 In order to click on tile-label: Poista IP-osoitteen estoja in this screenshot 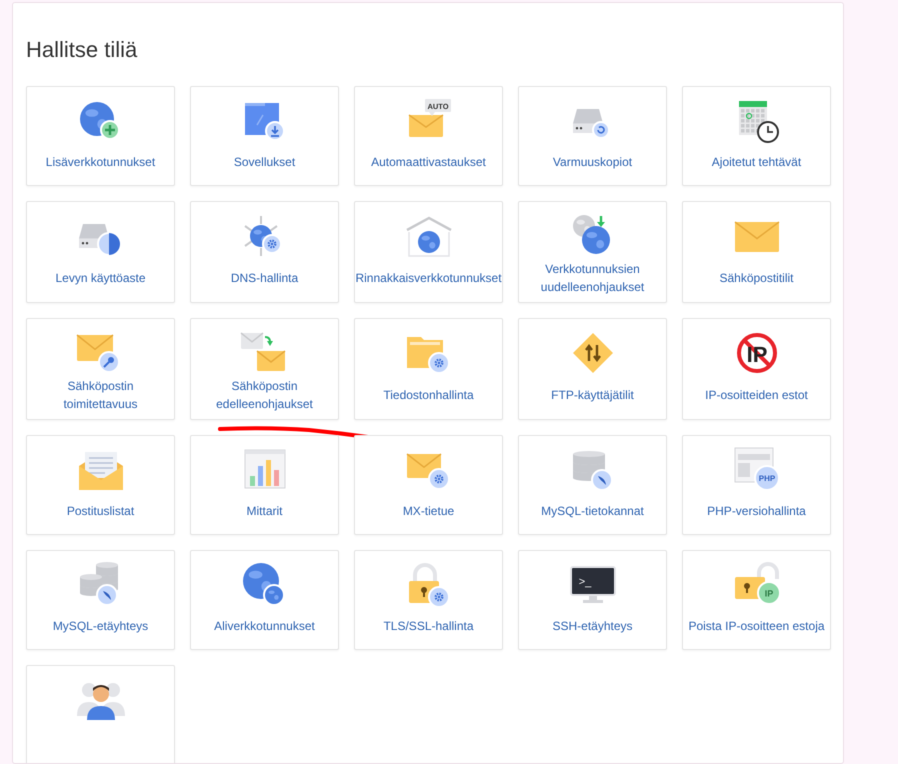, I will do `click(756, 626)`.